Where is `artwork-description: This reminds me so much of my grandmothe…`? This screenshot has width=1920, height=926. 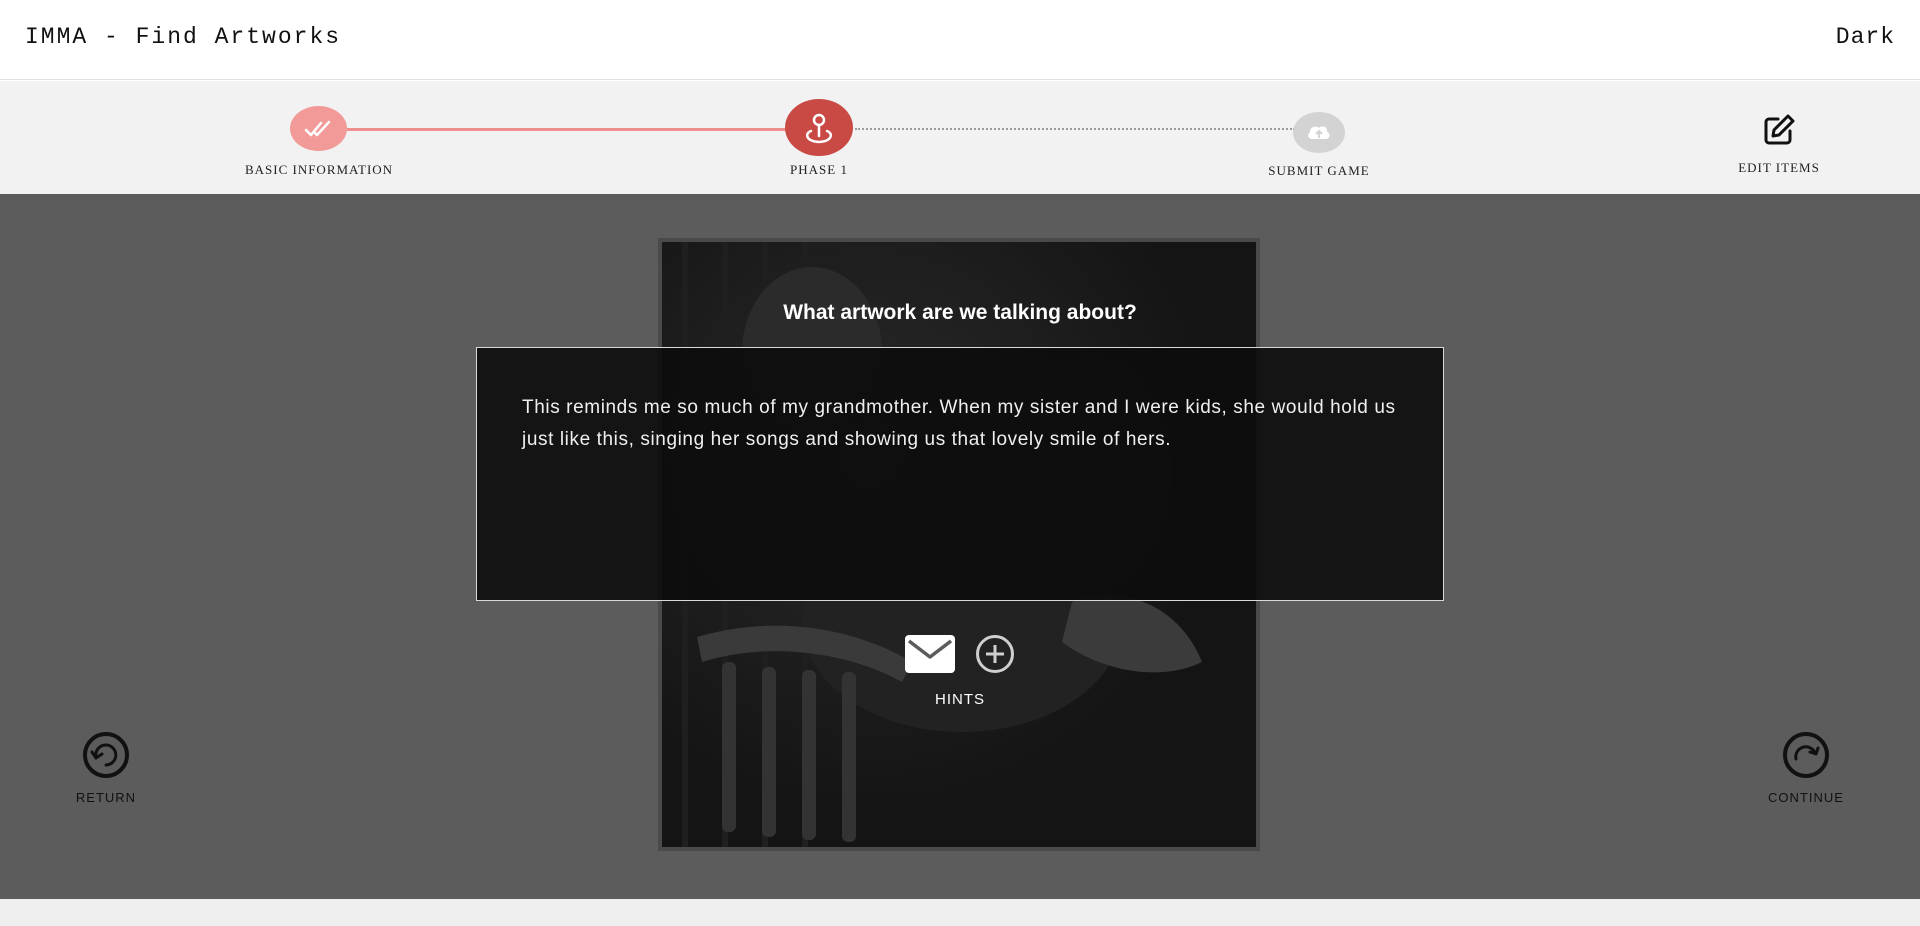
artwork-description: This reminds me so much of my grandmothe… is located at coordinates (959, 423).